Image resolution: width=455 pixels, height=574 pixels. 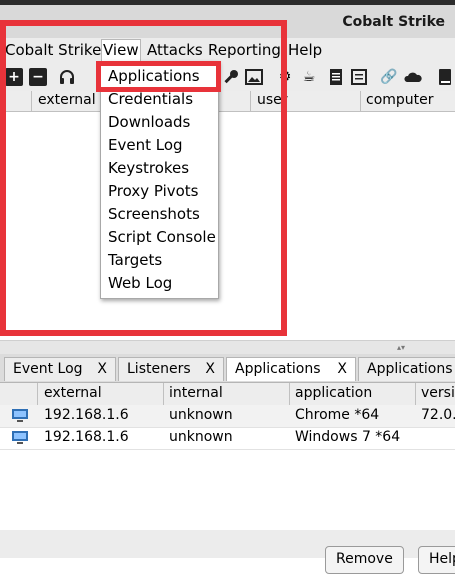 I want to click on tab-applications: Applications, so click(x=406, y=369).